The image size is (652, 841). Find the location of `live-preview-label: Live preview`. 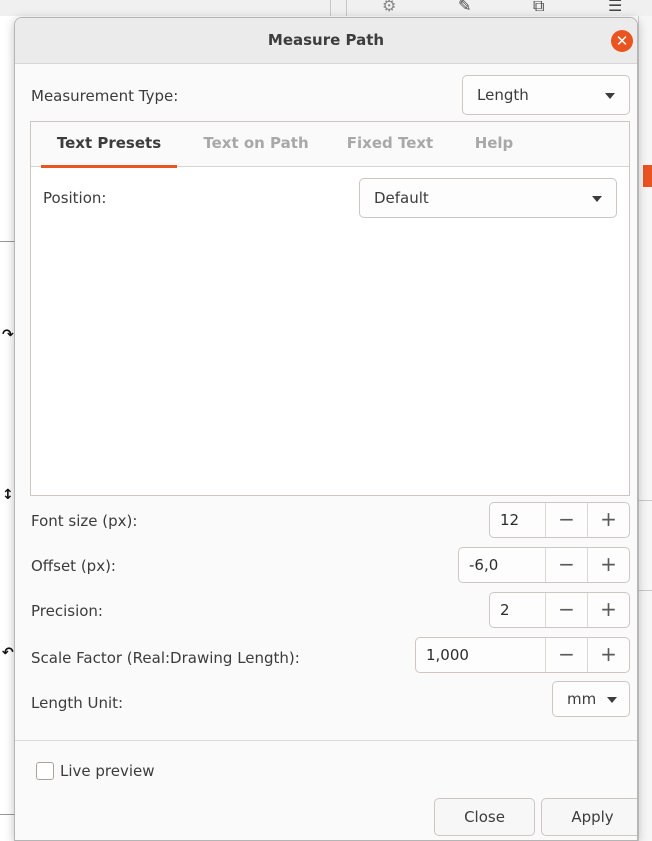

live-preview-label: Live preview is located at coordinates (107, 771).